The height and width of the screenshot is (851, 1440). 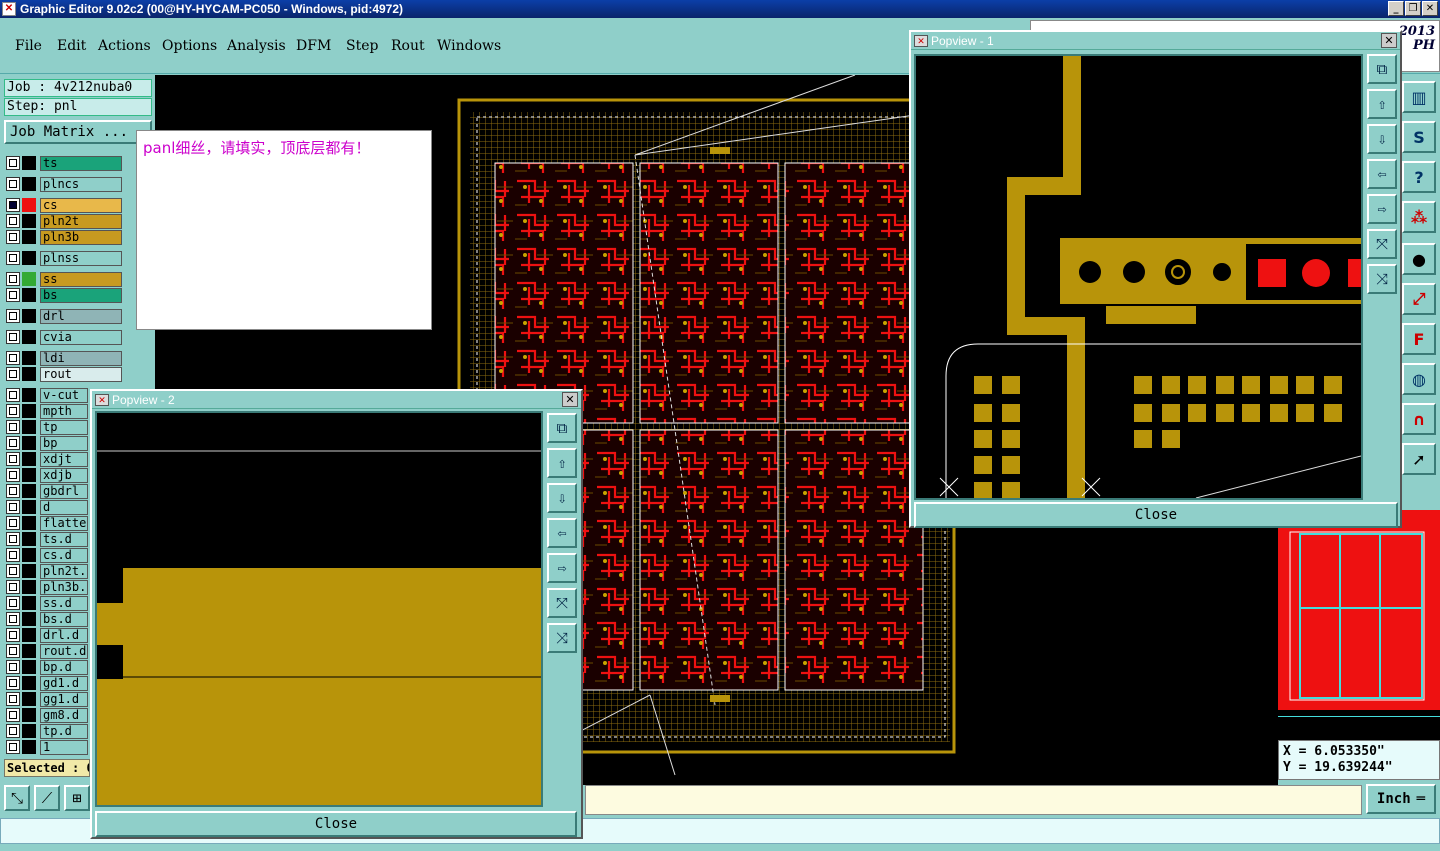 I want to click on layer-row: tp, so click(x=47, y=427).